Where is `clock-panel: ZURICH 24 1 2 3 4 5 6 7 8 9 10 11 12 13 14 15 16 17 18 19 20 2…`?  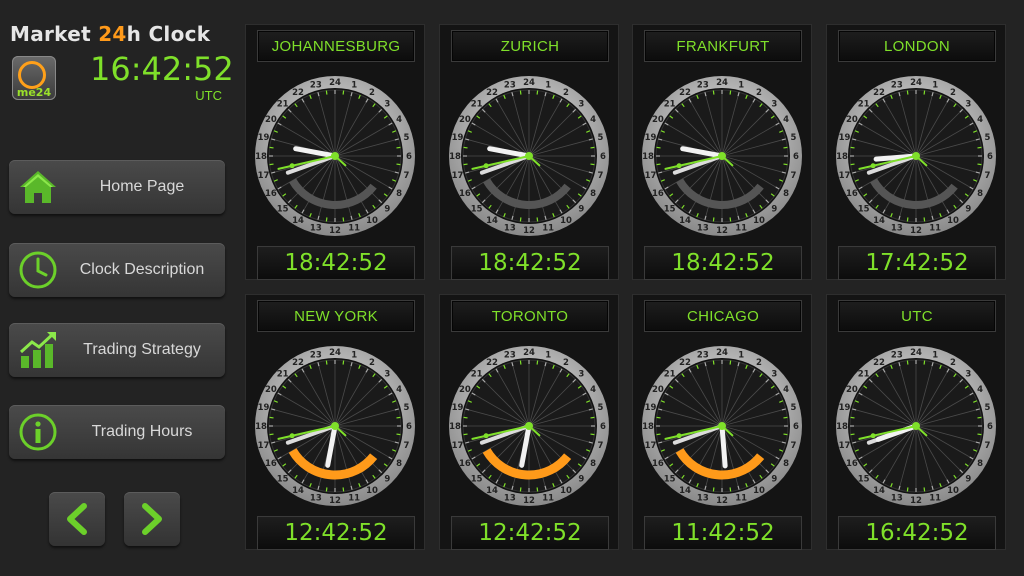 clock-panel: ZURICH 24 1 2 3 4 5 6 7 8 9 10 11 12 13 14 15 16 17 18 19 20 2… is located at coordinates (529, 152).